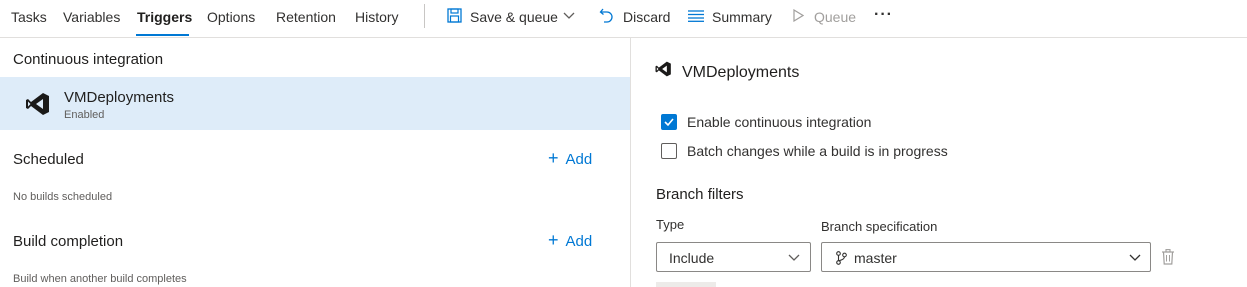  What do you see at coordinates (686, 284) in the screenshot?
I see `add-filter-button-partial` at bounding box center [686, 284].